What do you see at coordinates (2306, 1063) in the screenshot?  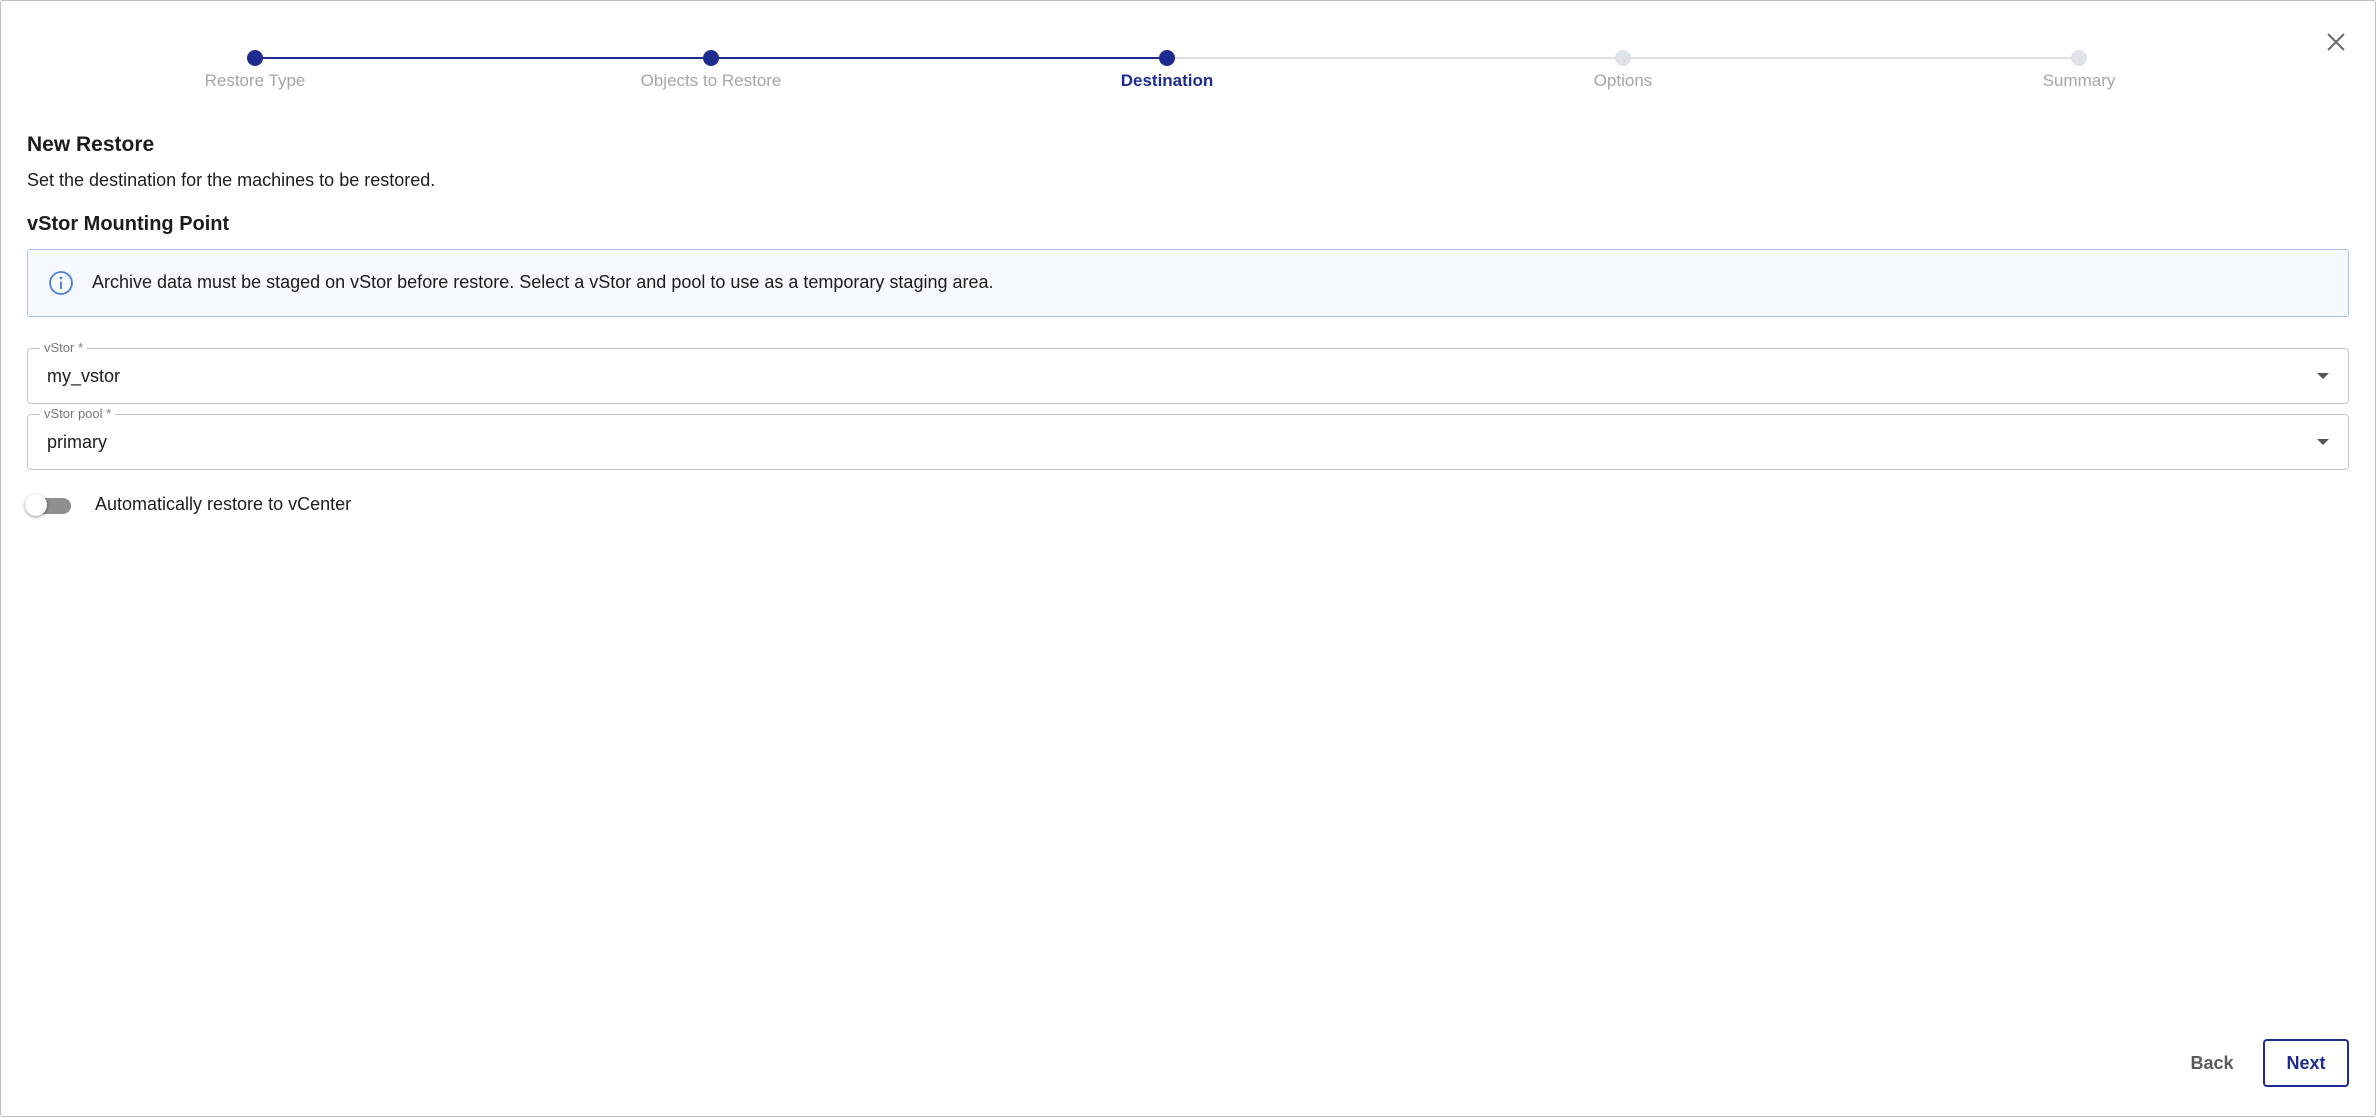 I see `next-button: Next` at bounding box center [2306, 1063].